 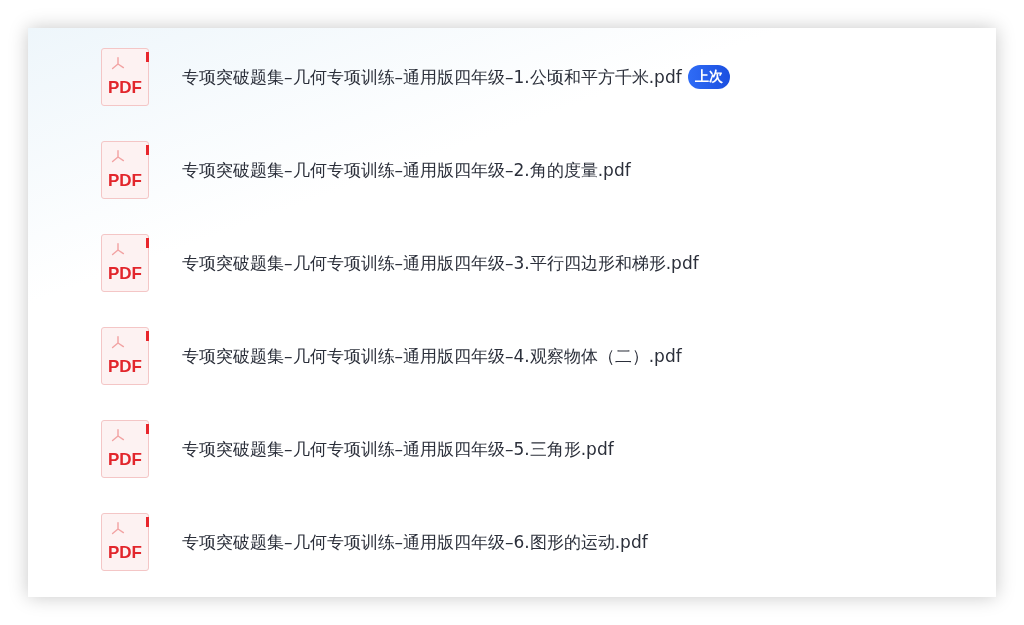 What do you see at coordinates (415, 542) in the screenshot?
I see `file-name: 专项突破题集–几何专项训练–通用版四年级–6.图形的运动.pdf` at bounding box center [415, 542].